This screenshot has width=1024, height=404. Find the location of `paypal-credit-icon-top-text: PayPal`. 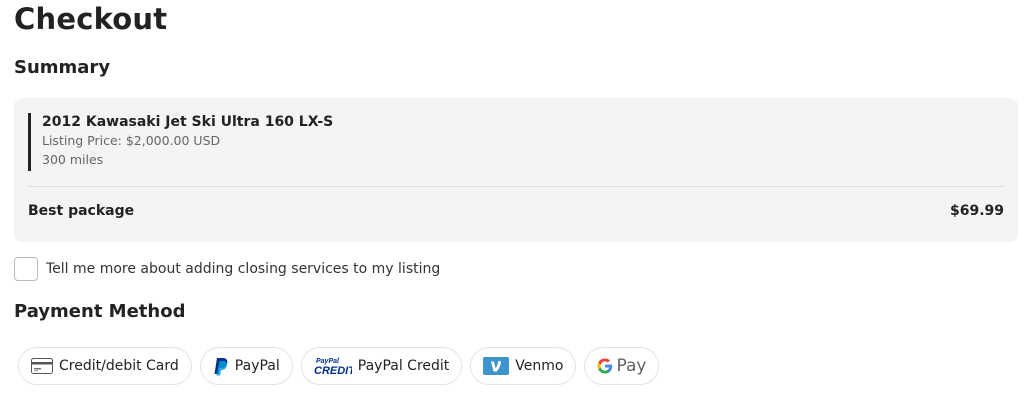

paypal-credit-icon-top-text: PayPal is located at coordinates (328, 361).